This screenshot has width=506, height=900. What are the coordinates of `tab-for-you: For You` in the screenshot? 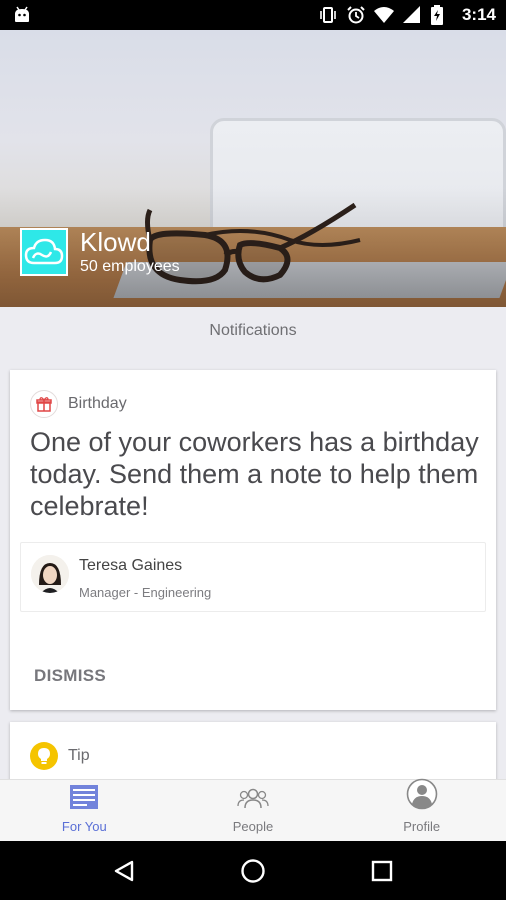 It's located at (84, 810).